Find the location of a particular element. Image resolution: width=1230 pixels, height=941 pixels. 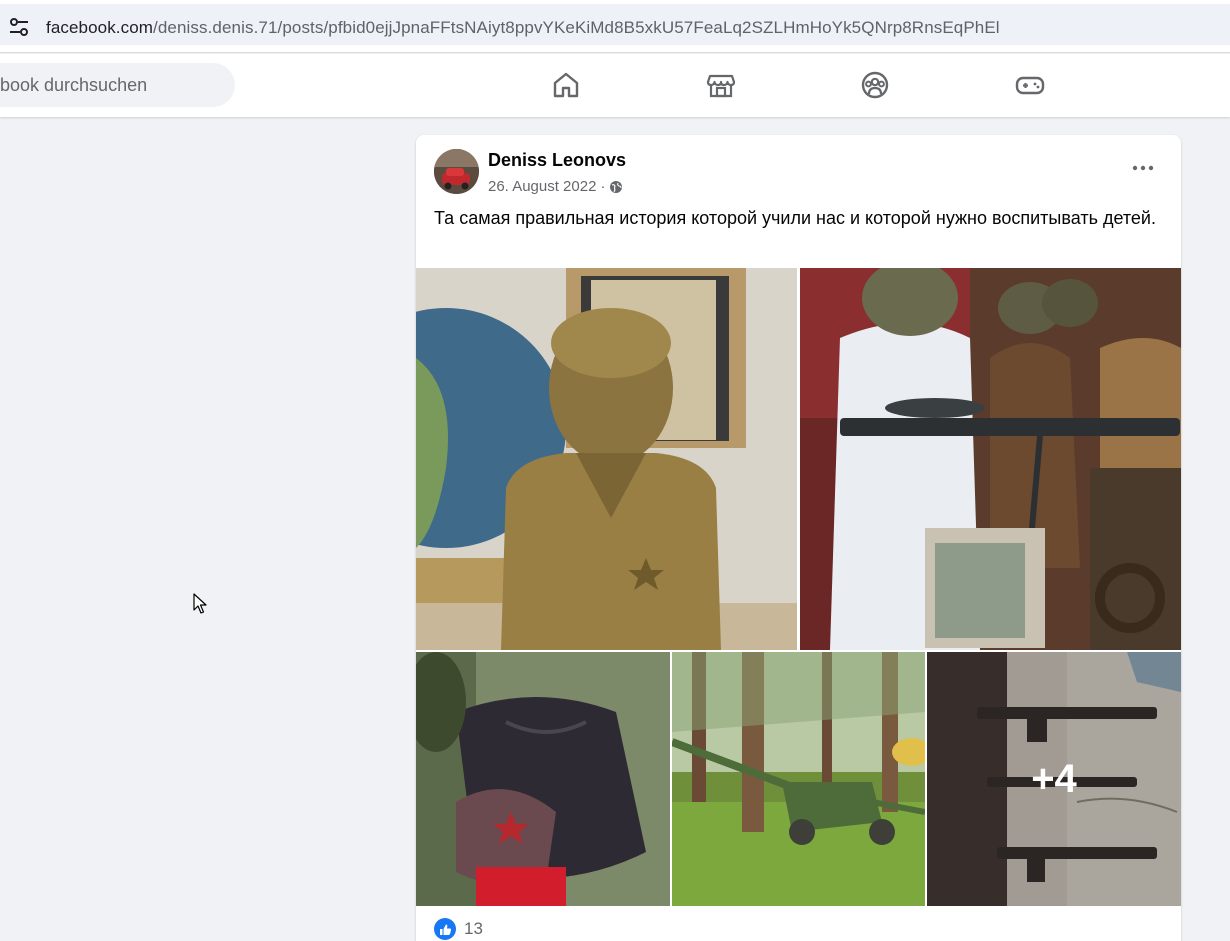

home-icon is located at coordinates (566, 85).